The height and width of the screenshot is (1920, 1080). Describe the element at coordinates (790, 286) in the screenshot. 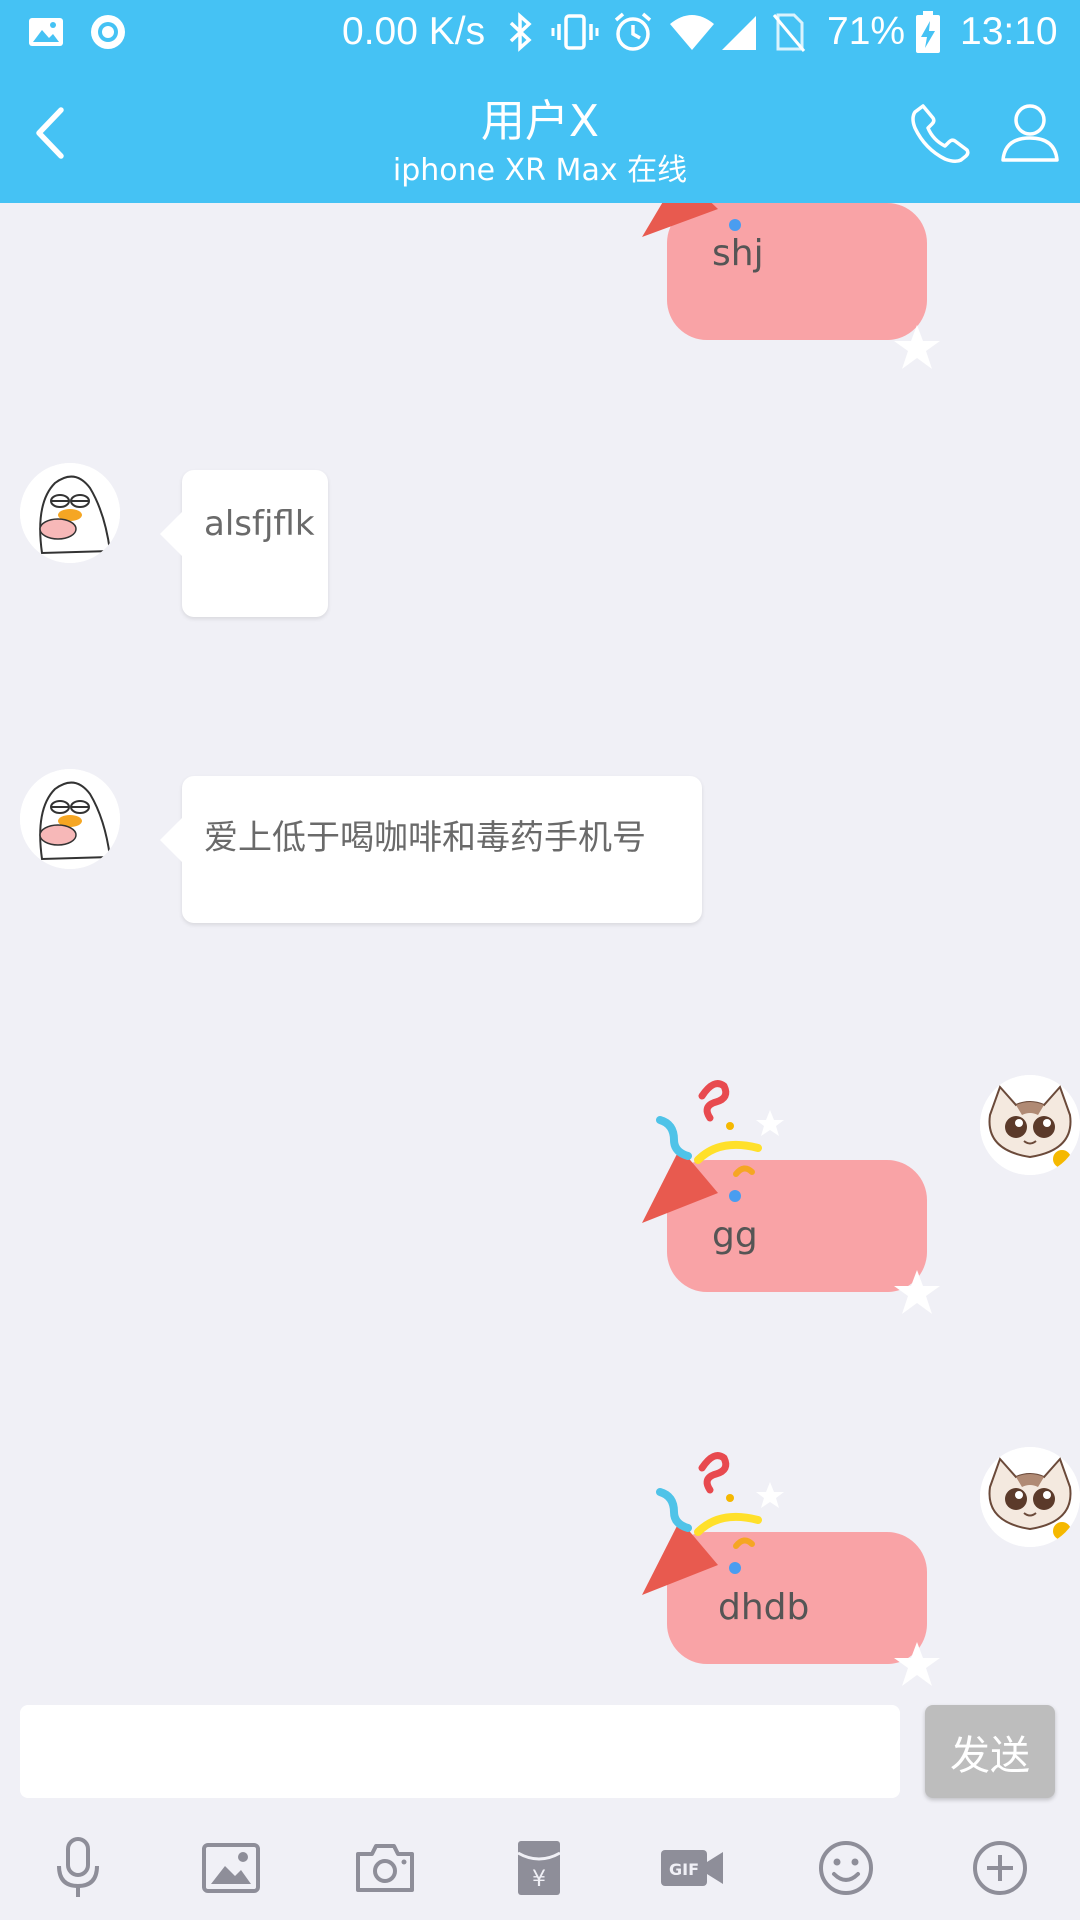

I see `outgoing-message: shj` at that location.